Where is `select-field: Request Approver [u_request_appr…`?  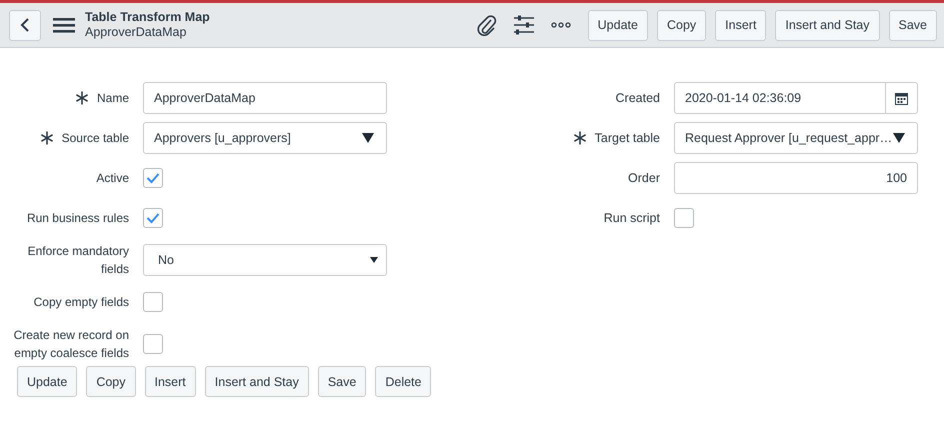
select-field: Request Approver [u_request_appr… is located at coordinates (796, 138).